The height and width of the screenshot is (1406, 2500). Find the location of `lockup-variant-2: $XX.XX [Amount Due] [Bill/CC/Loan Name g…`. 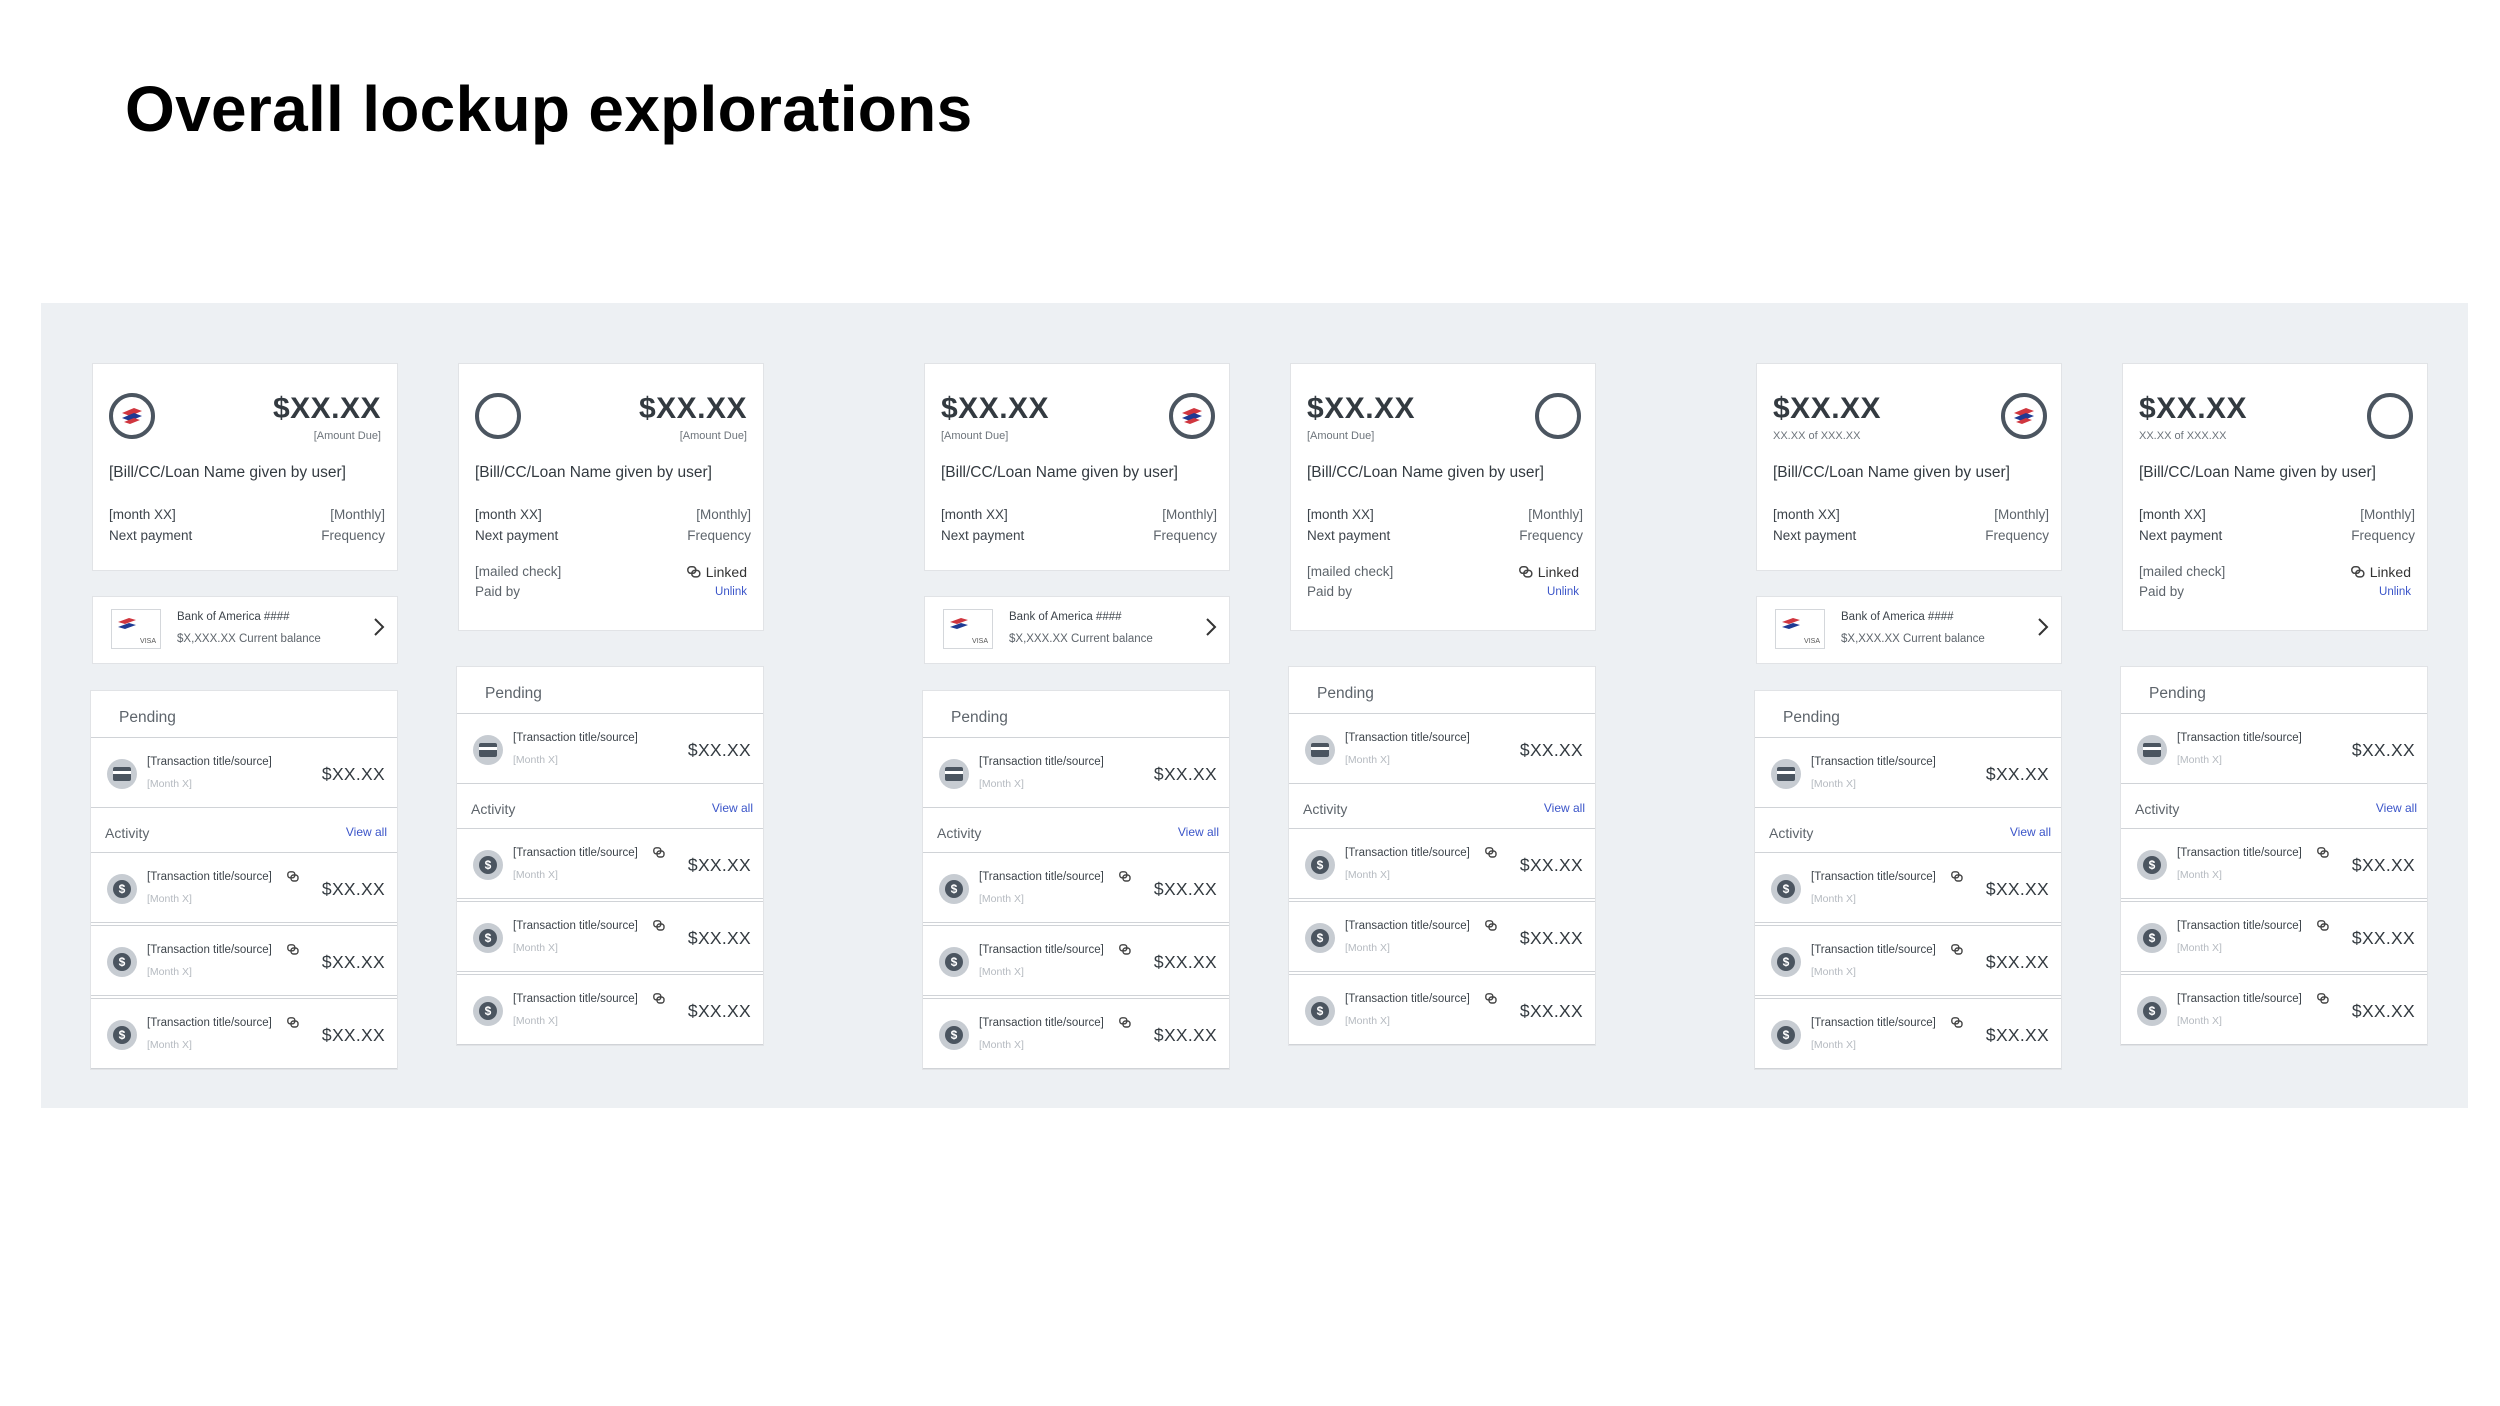

lockup-variant-2: $XX.XX [Amount Due] [Bill/CC/Loan Name g… is located at coordinates (608, 705).